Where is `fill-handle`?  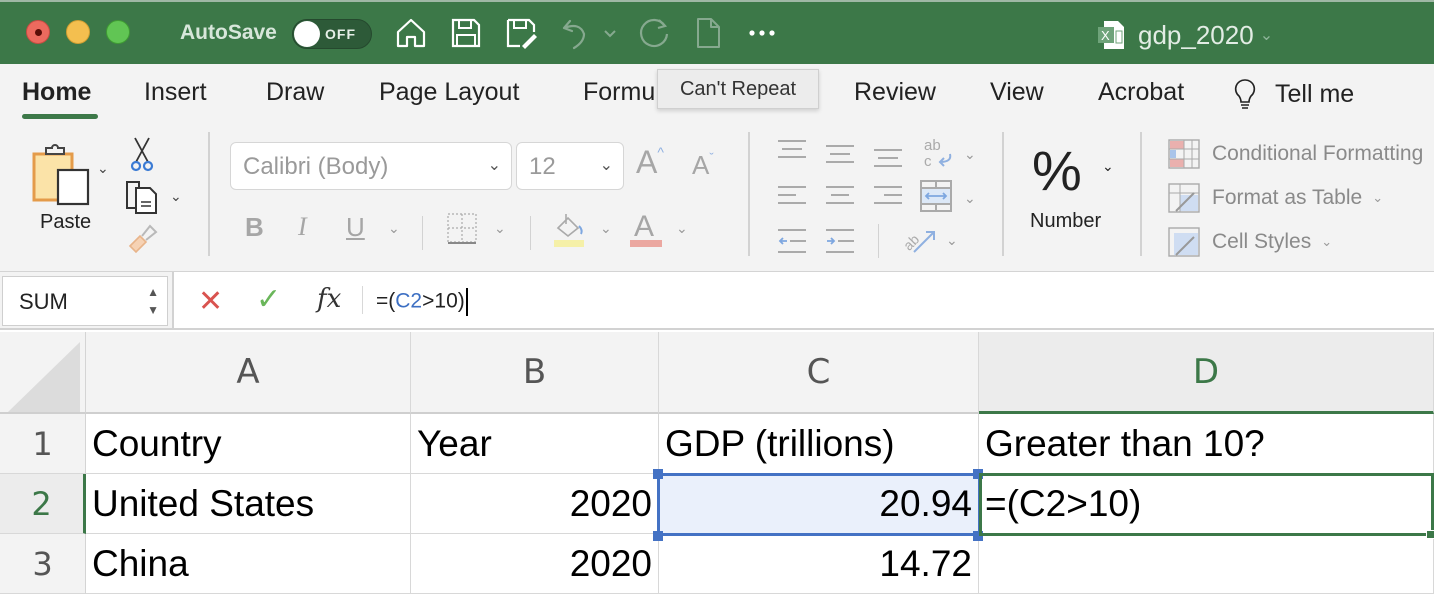
fill-handle is located at coordinates (1430, 534).